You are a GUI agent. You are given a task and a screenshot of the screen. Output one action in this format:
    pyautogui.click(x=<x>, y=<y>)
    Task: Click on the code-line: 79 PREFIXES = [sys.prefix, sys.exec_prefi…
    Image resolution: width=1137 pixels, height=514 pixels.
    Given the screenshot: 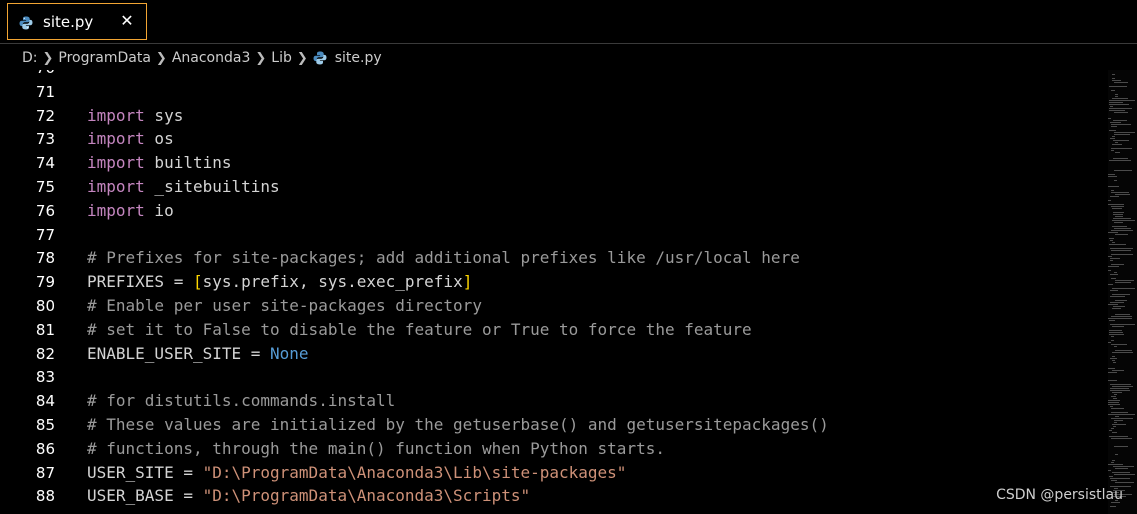 What is the action you would take?
    pyautogui.click(x=554, y=282)
    